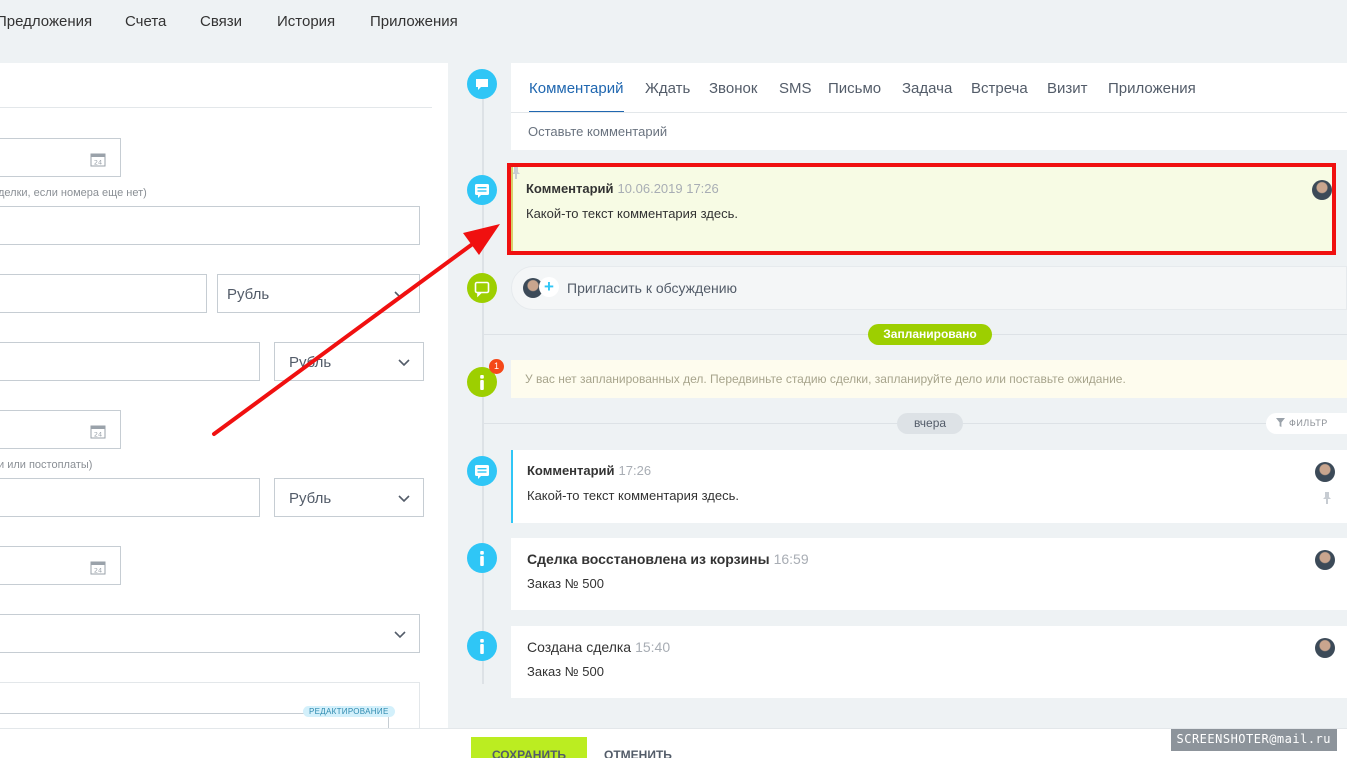  What do you see at coordinates (512, 209) in the screenshot?
I see `card-accent` at bounding box center [512, 209].